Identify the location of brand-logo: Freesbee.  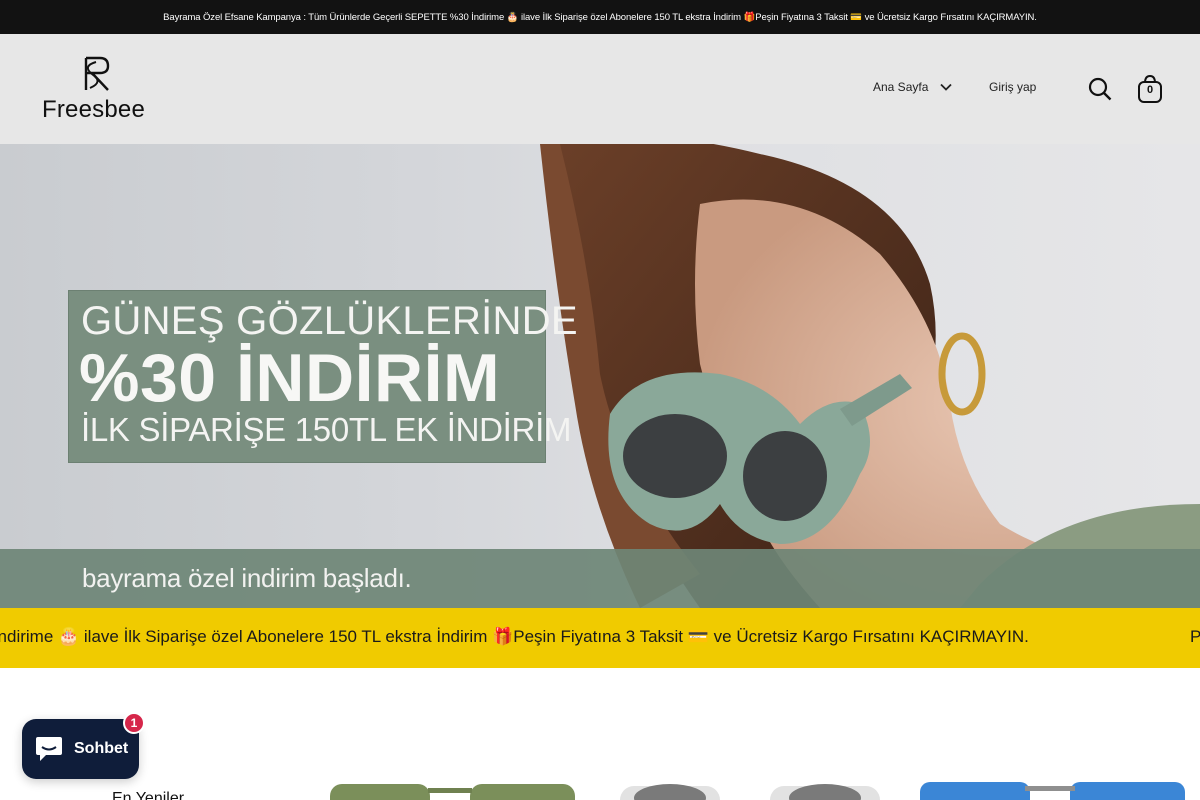
(100, 90).